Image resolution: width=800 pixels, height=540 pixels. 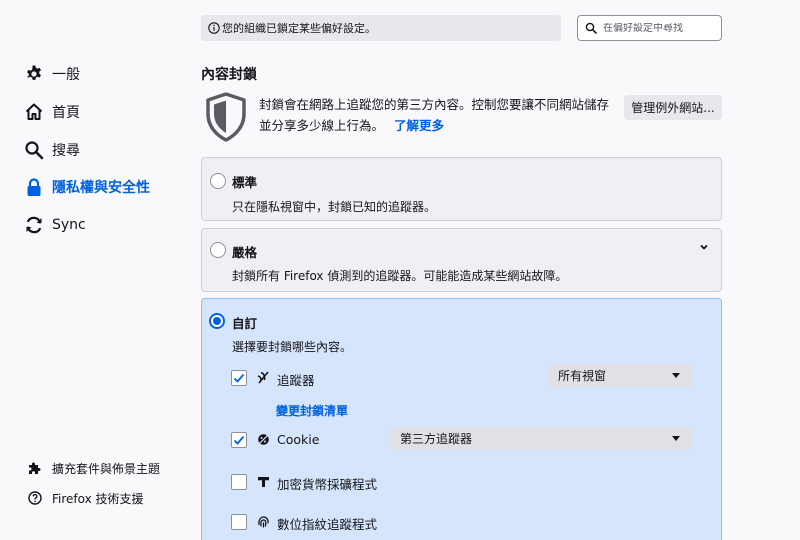 I want to click on cryptominers-label: 加密貨幣採礦程式, so click(x=327, y=484).